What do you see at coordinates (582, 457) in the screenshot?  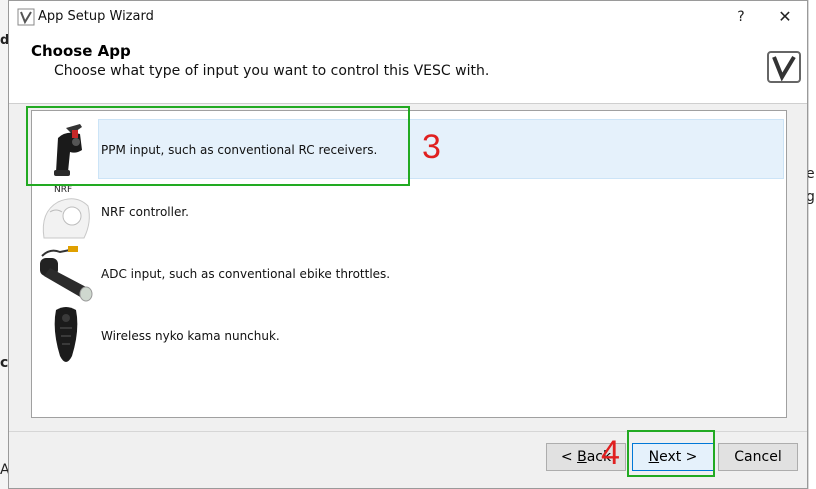 I see `back-mnemonic: B` at bounding box center [582, 457].